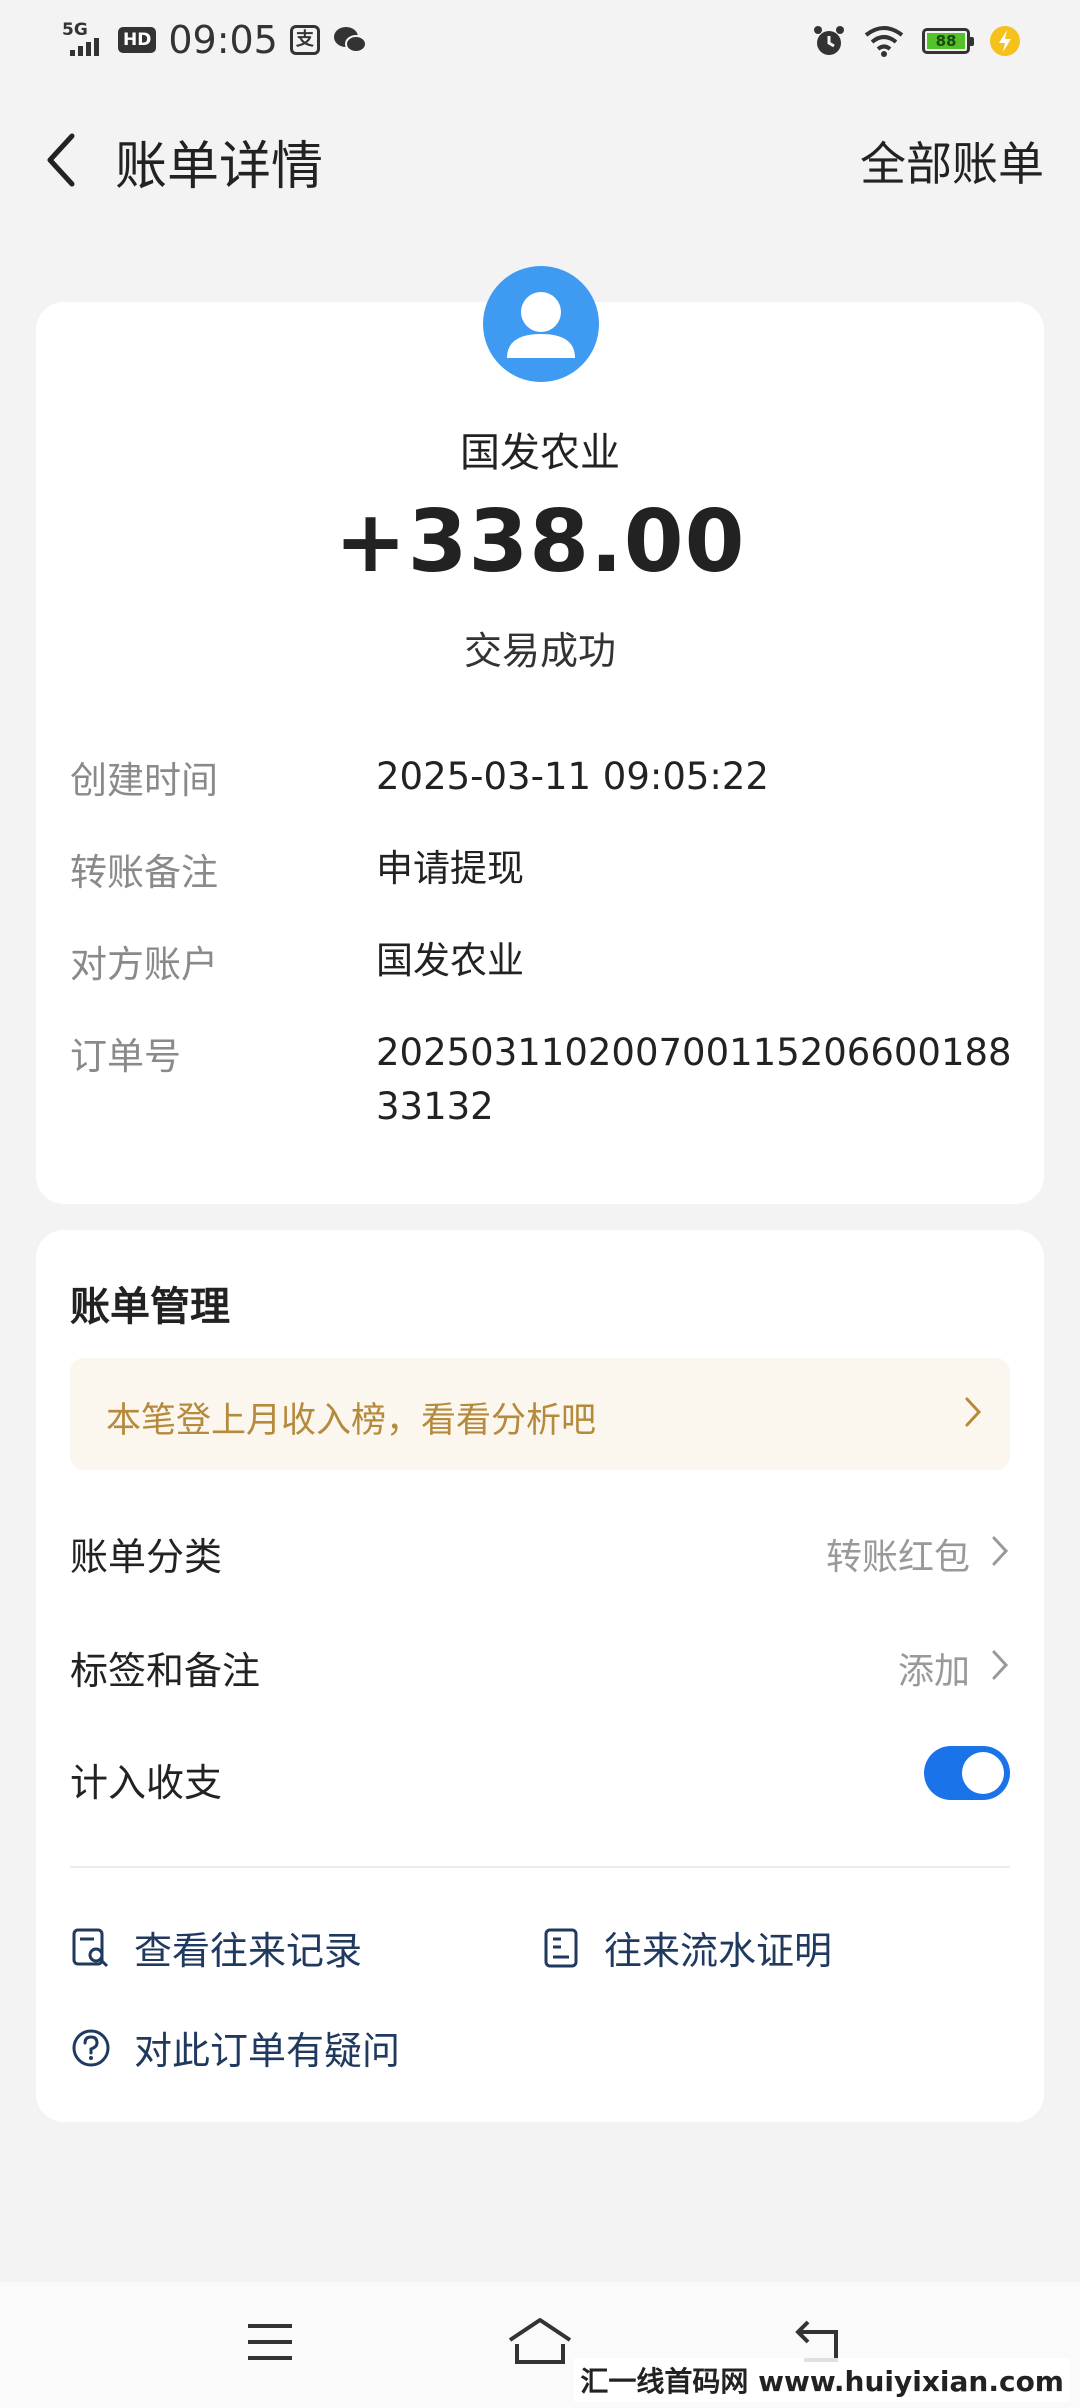 This screenshot has width=1080, height=2408. I want to click on alarm-icon, so click(829, 40).